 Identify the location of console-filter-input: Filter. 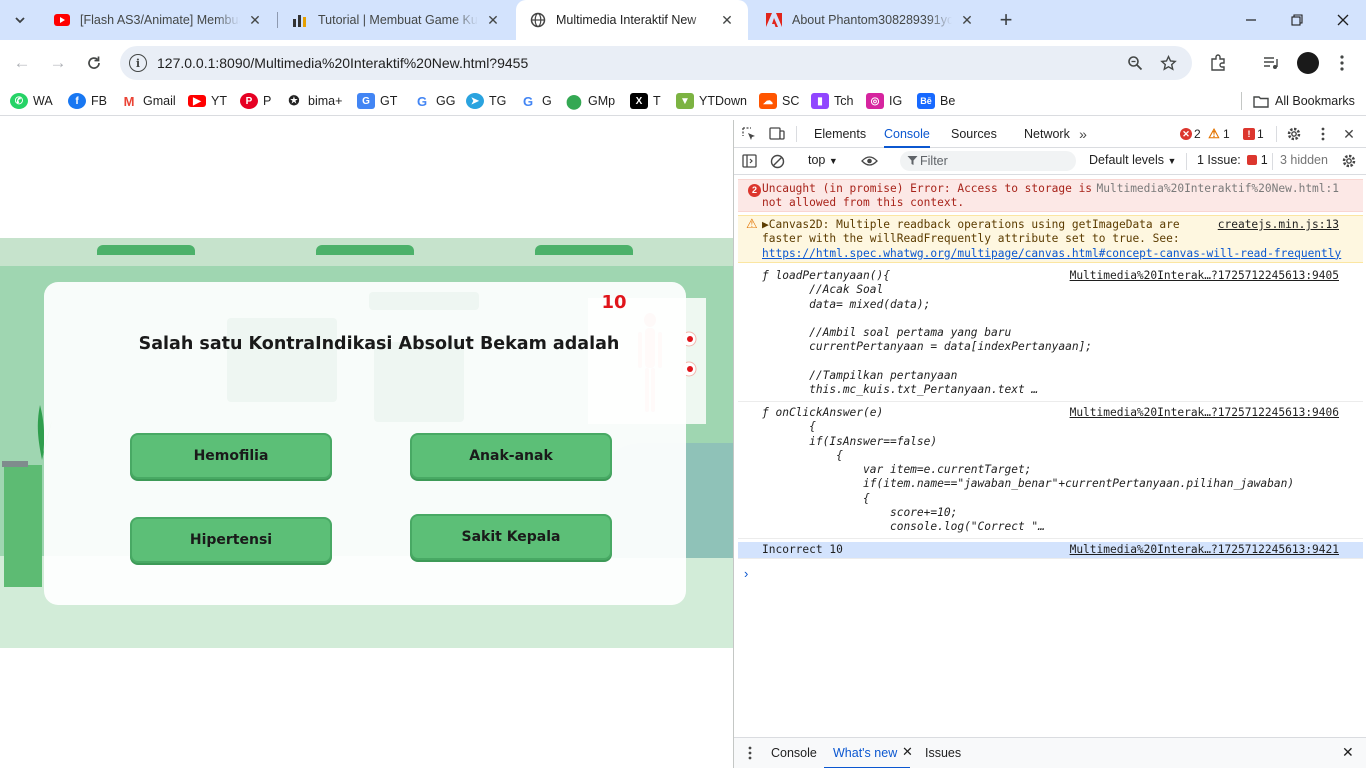
(988, 161).